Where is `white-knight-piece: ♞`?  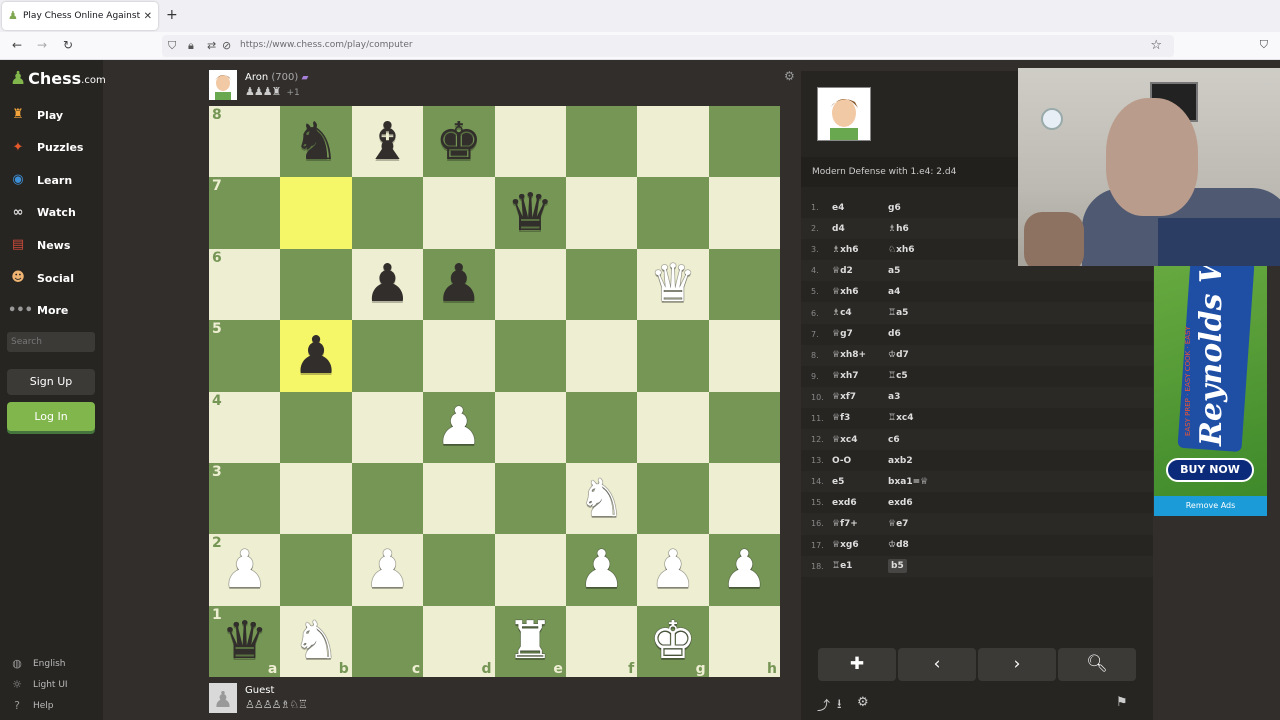
white-knight-piece: ♞ is located at coordinates (601, 499).